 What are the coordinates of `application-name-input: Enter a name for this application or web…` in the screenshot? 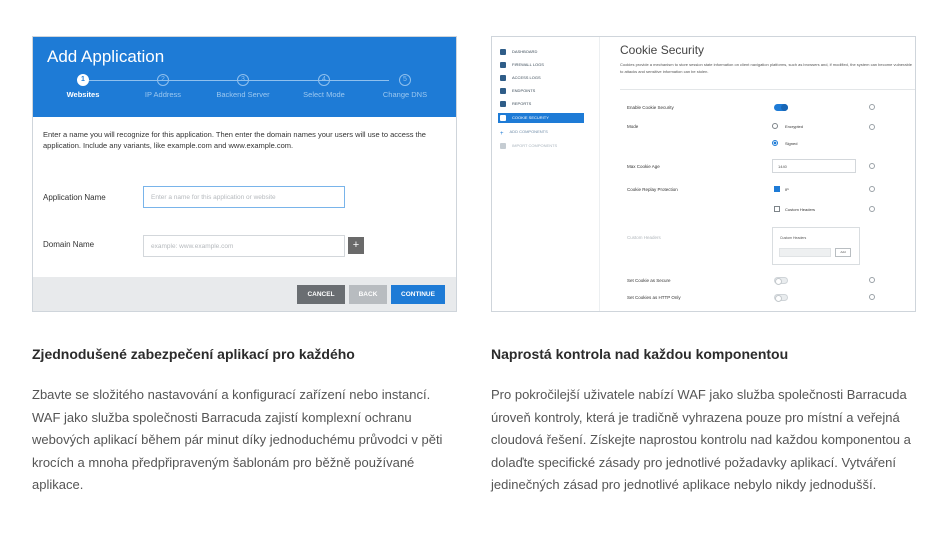 It's located at (244, 197).